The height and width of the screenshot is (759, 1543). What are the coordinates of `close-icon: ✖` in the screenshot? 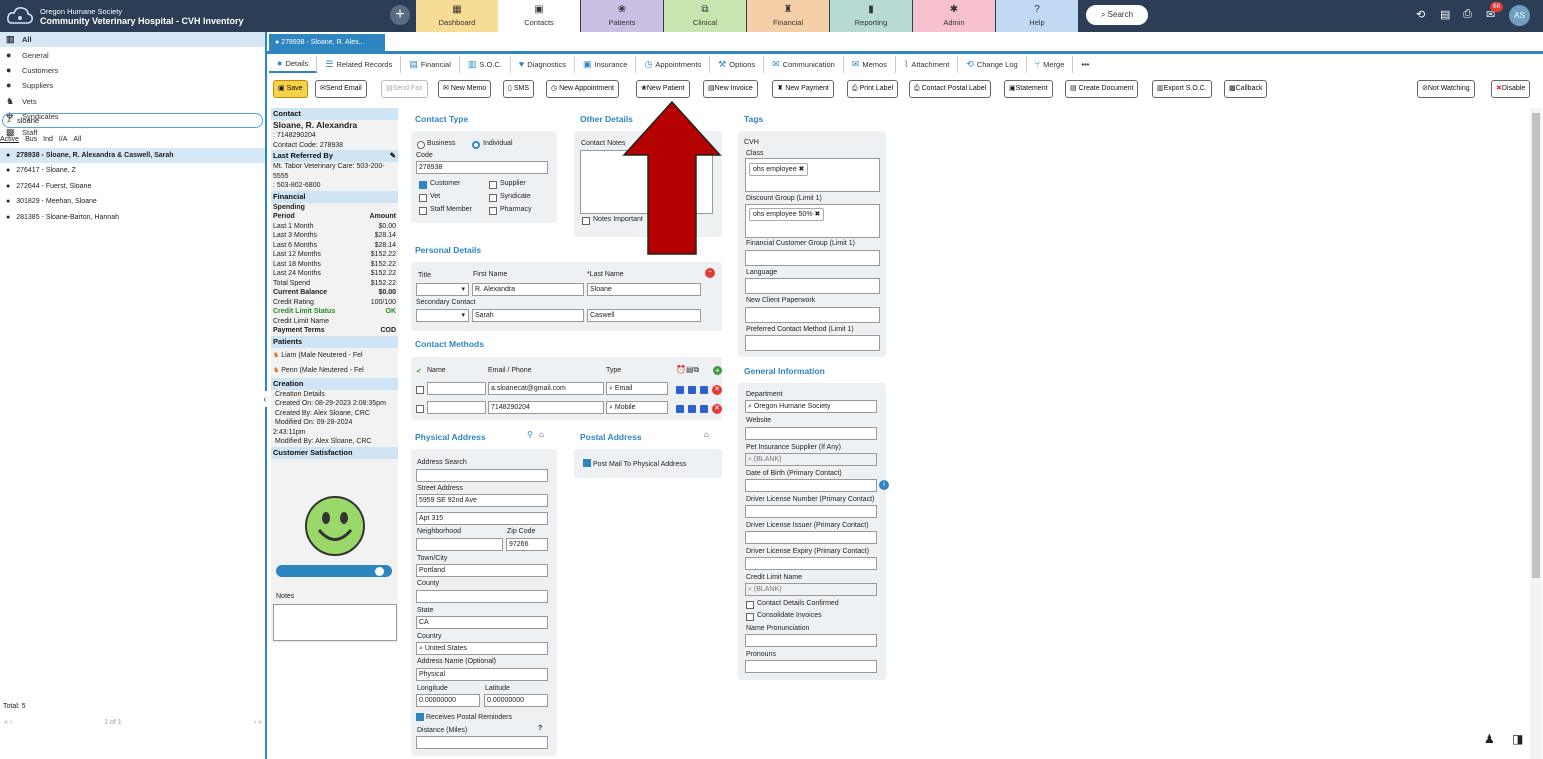 It's located at (818, 214).